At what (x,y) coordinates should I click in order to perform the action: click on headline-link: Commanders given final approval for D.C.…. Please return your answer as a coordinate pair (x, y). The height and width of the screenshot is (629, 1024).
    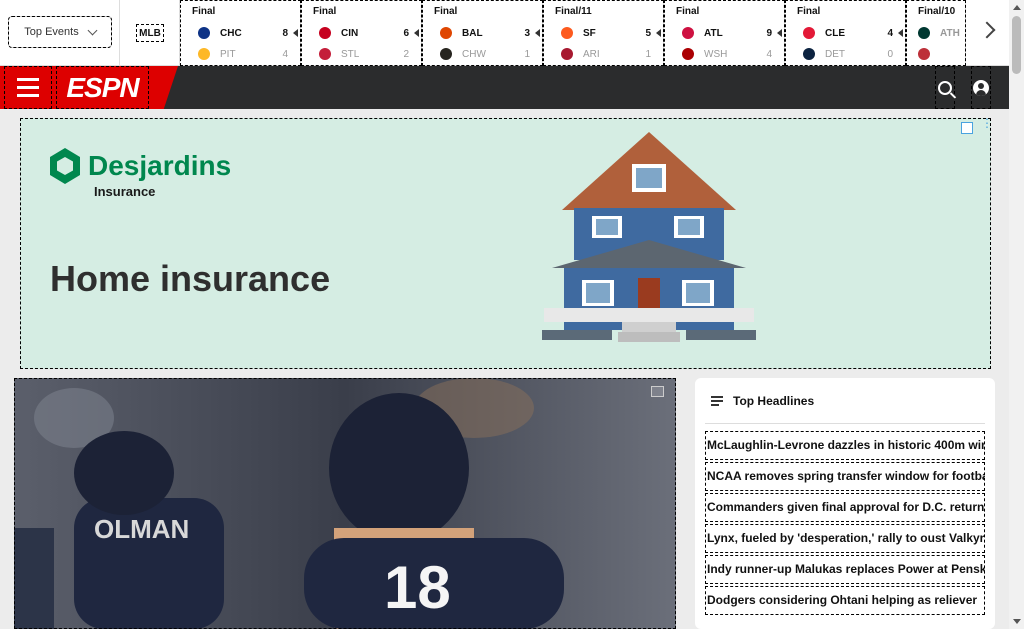
    Looking at the image, I should click on (845, 507).